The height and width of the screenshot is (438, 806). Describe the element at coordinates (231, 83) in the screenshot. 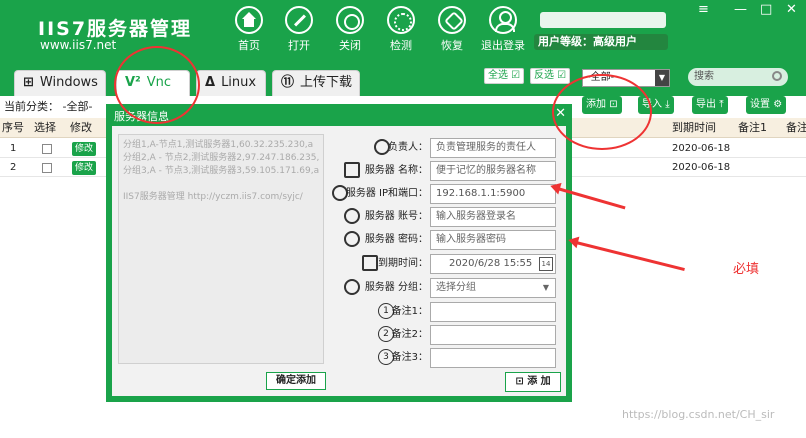

I see `tab-linux: Δ Linux` at that location.